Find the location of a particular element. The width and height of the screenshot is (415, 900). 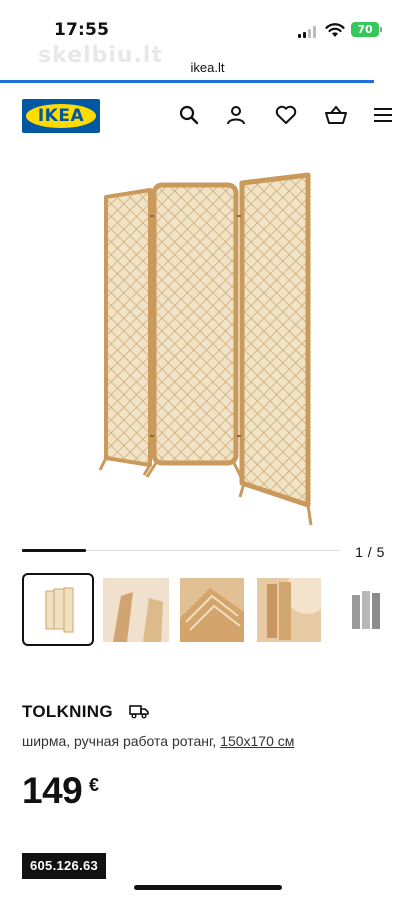

description-text: ширма, ручная работа ротанг, is located at coordinates (121, 741).